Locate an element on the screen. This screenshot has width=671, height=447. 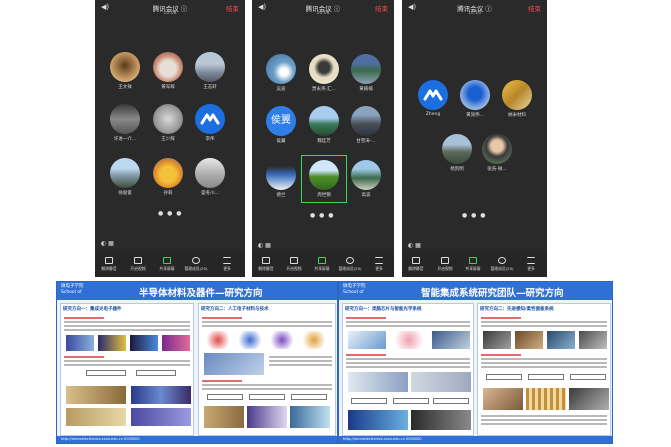
poster-title: 半导体材料及器件—研究方向 is located at coordinates (201, 293).